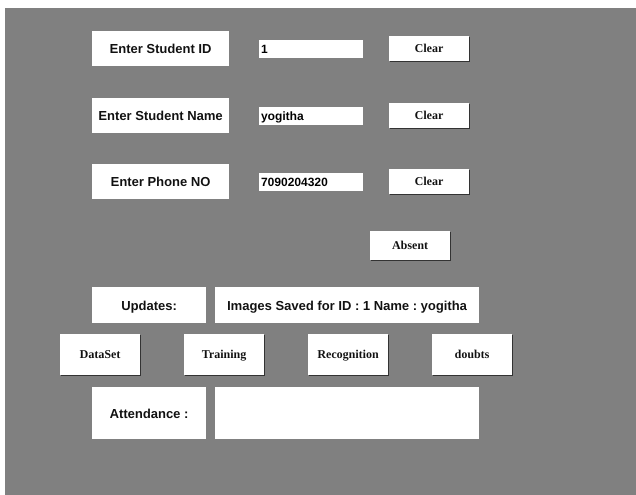  I want to click on input-field: 7090204320, so click(311, 181).